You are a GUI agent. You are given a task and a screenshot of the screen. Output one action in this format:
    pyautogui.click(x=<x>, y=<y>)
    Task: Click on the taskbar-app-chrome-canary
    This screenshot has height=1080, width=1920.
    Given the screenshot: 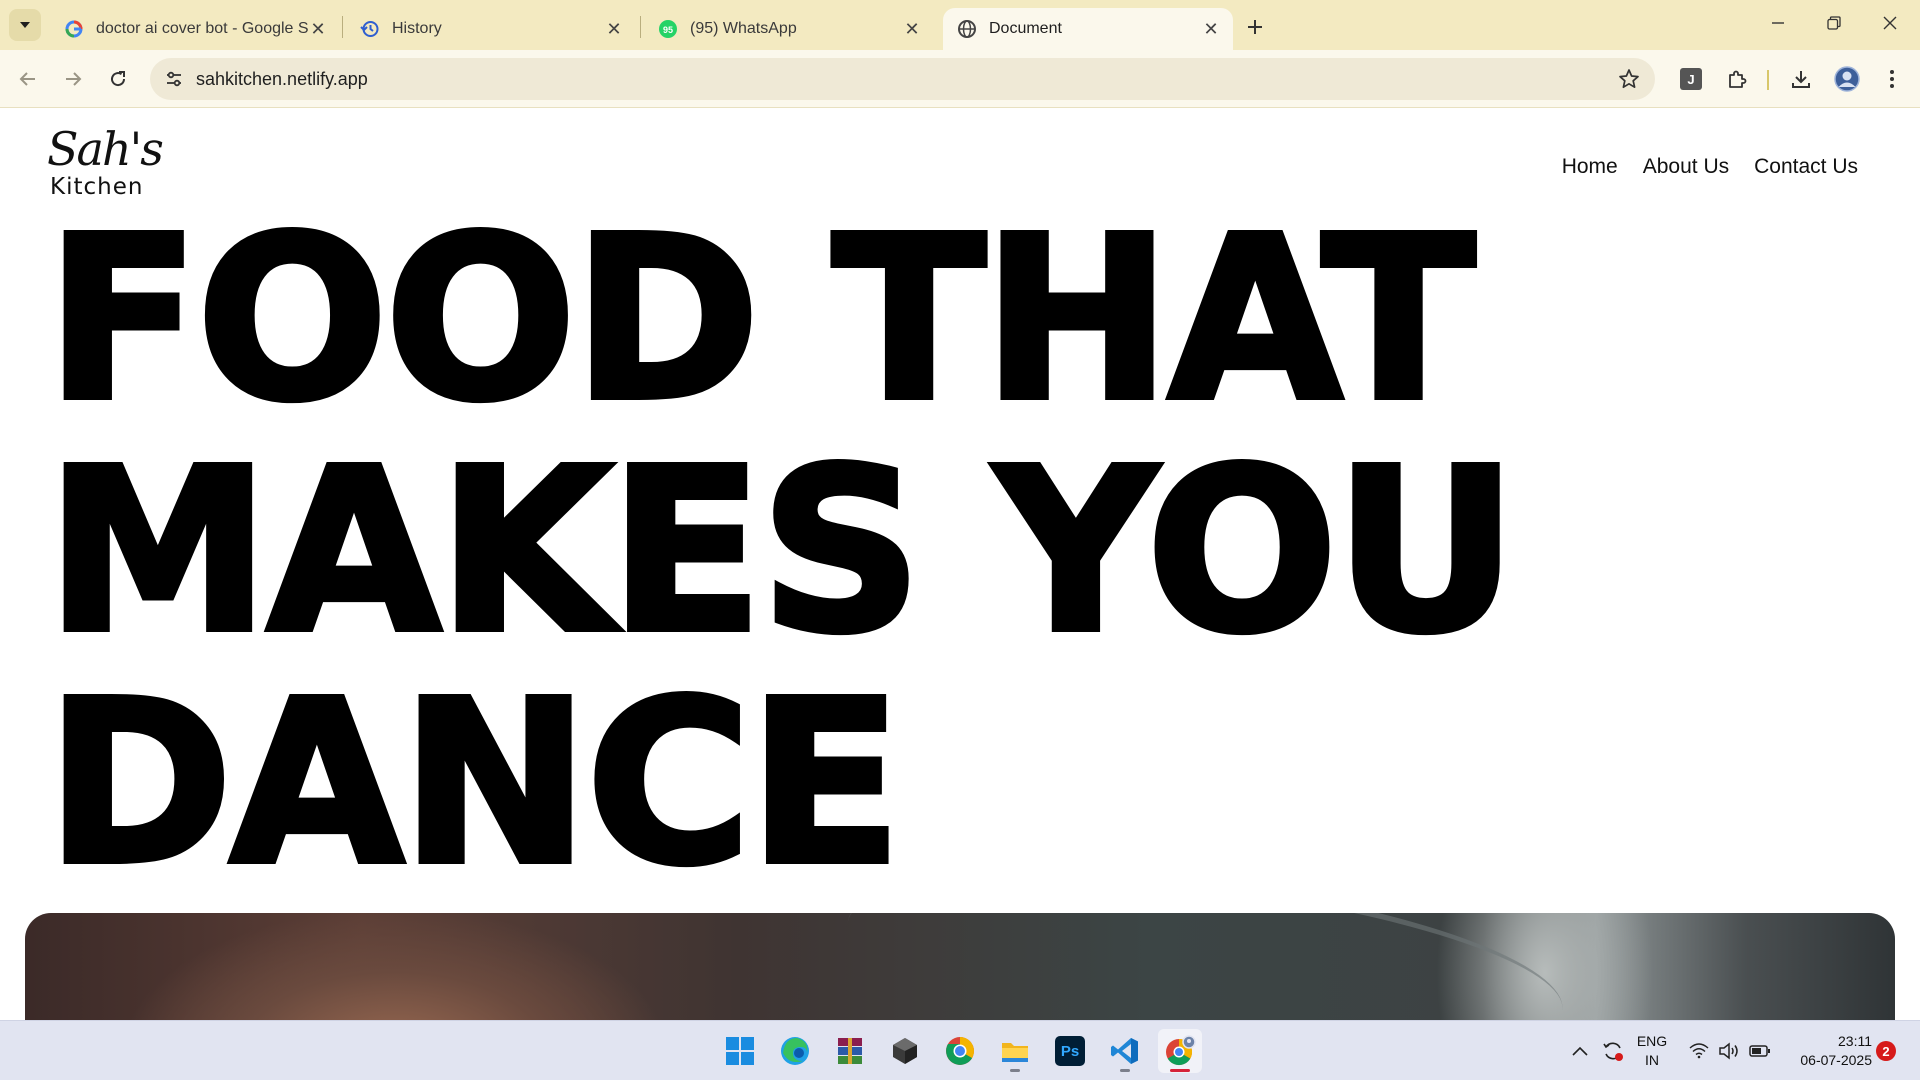 What is the action you would take?
    pyautogui.click(x=1180, y=1051)
    